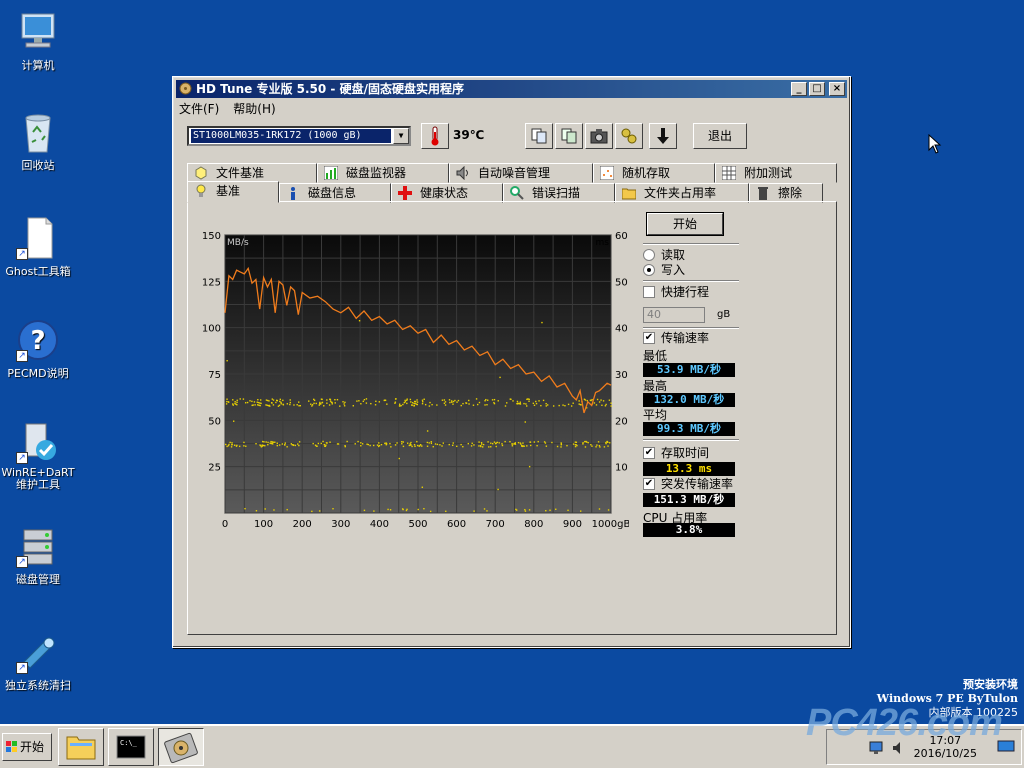 This screenshot has height=768, width=1024. I want to click on save-button, so click(663, 136).